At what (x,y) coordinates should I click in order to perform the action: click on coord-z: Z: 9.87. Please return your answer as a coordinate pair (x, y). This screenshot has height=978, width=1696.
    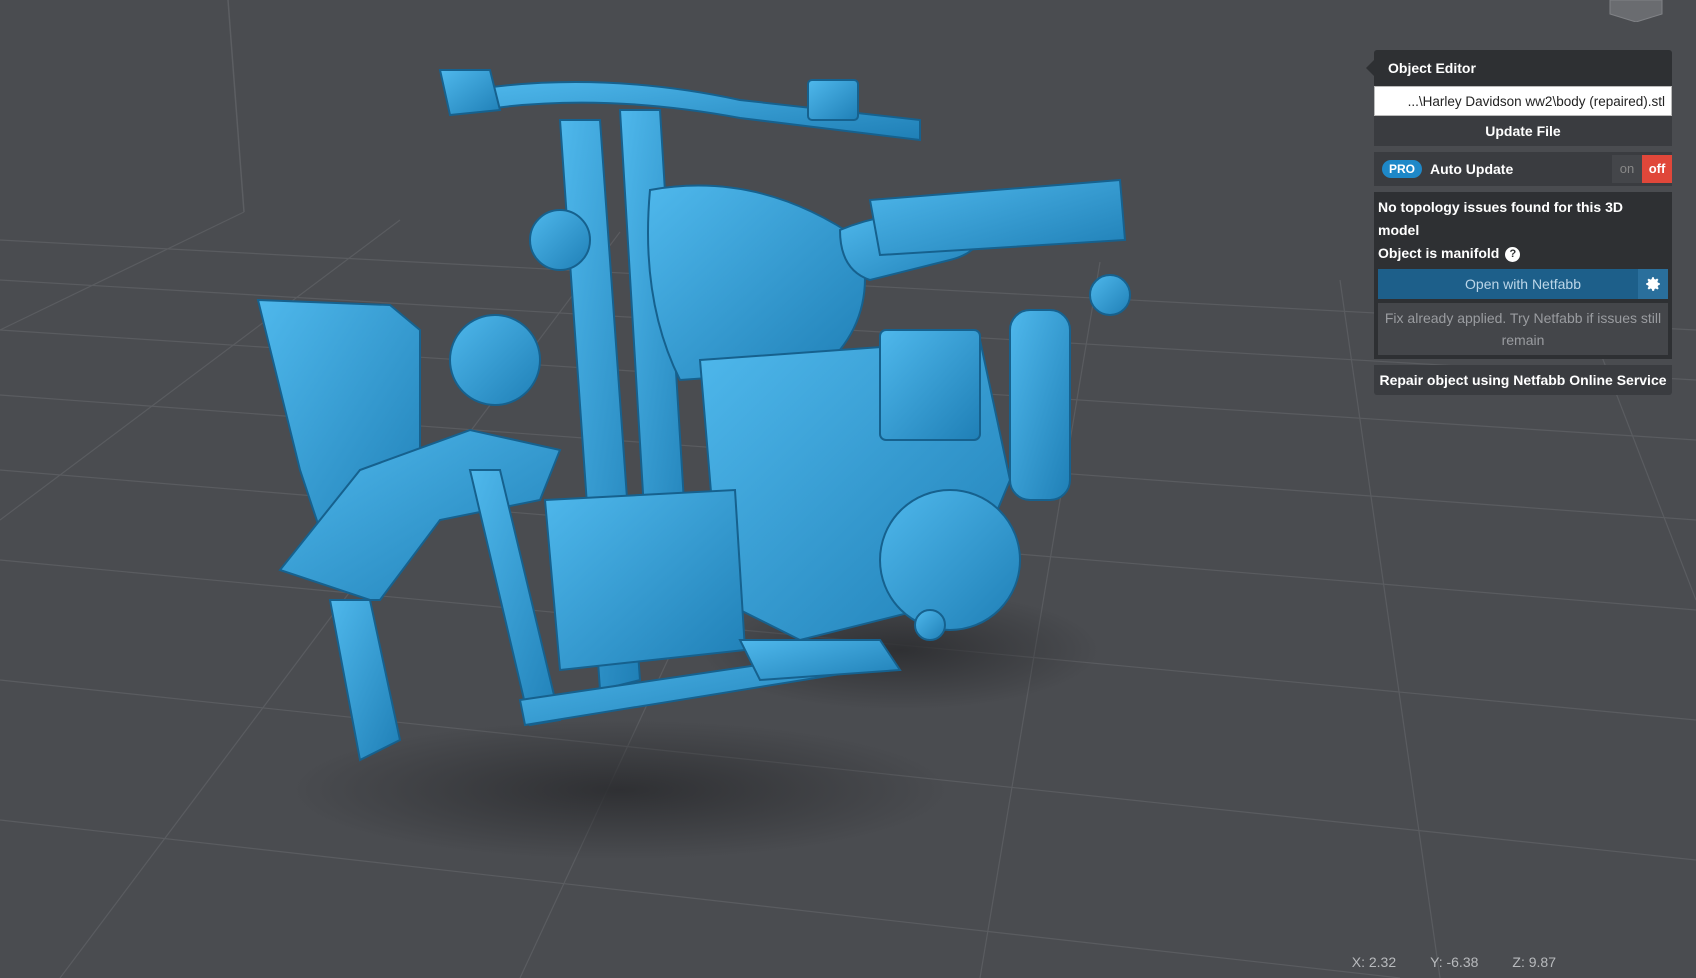
    Looking at the image, I should click on (1534, 962).